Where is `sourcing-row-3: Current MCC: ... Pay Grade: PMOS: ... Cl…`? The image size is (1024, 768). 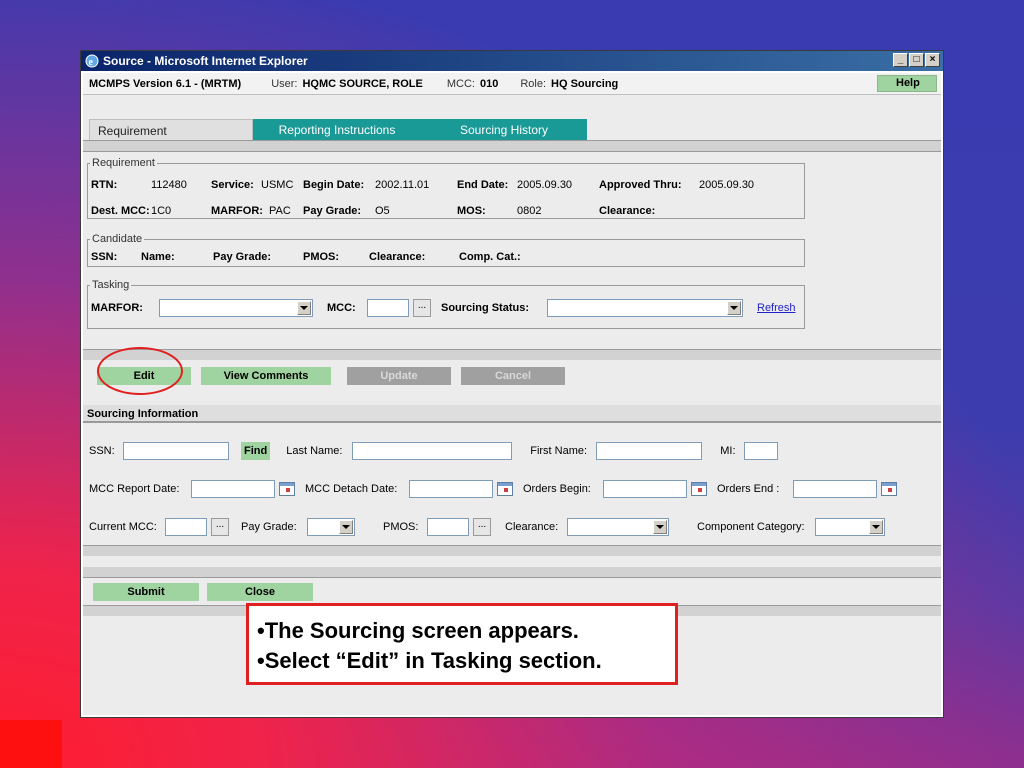
sourcing-row-3: Current MCC: ... Pay Grade: PMOS: ... Cl… is located at coordinates (487, 527).